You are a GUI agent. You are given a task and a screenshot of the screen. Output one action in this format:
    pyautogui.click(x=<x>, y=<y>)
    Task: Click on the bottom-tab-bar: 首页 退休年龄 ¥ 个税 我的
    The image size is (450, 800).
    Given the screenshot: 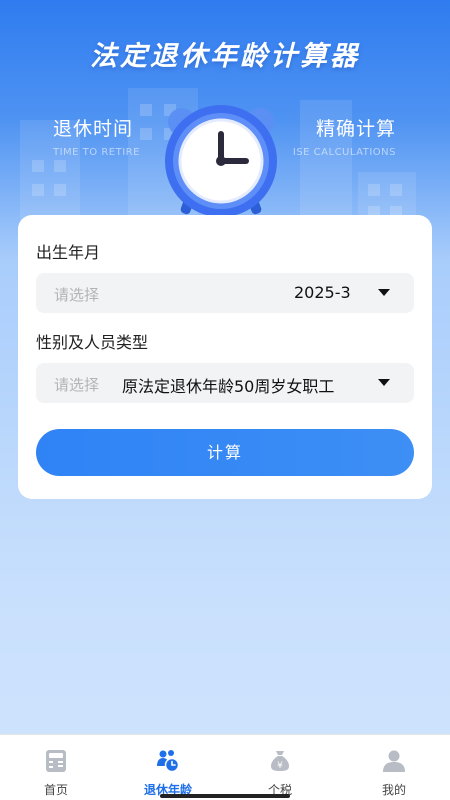 What is the action you would take?
    pyautogui.click(x=225, y=767)
    